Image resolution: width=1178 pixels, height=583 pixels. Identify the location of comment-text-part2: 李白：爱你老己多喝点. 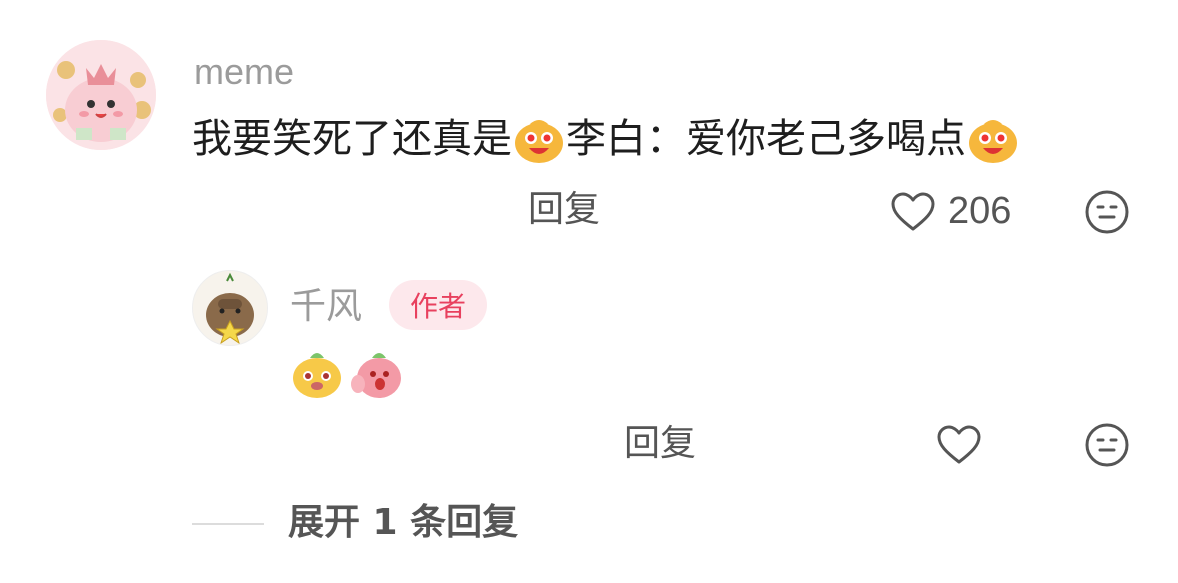
(766, 139).